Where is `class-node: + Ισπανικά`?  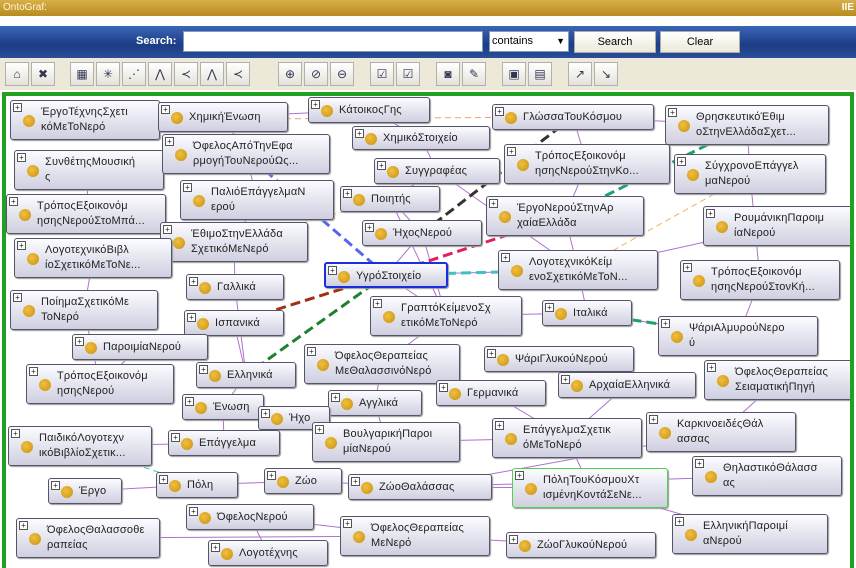 class-node: + Ισπανικά is located at coordinates (234, 323).